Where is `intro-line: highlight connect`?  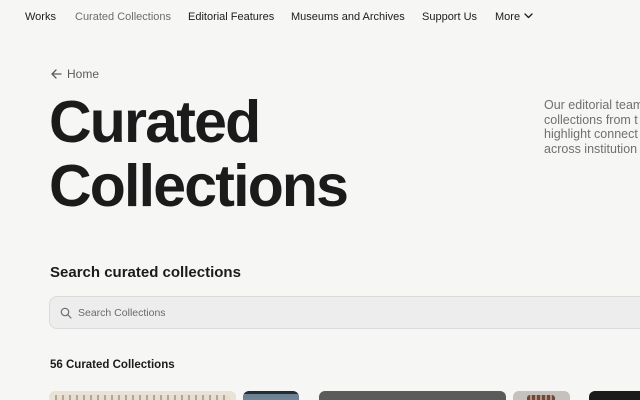
intro-line: highlight connect is located at coordinates (591, 134).